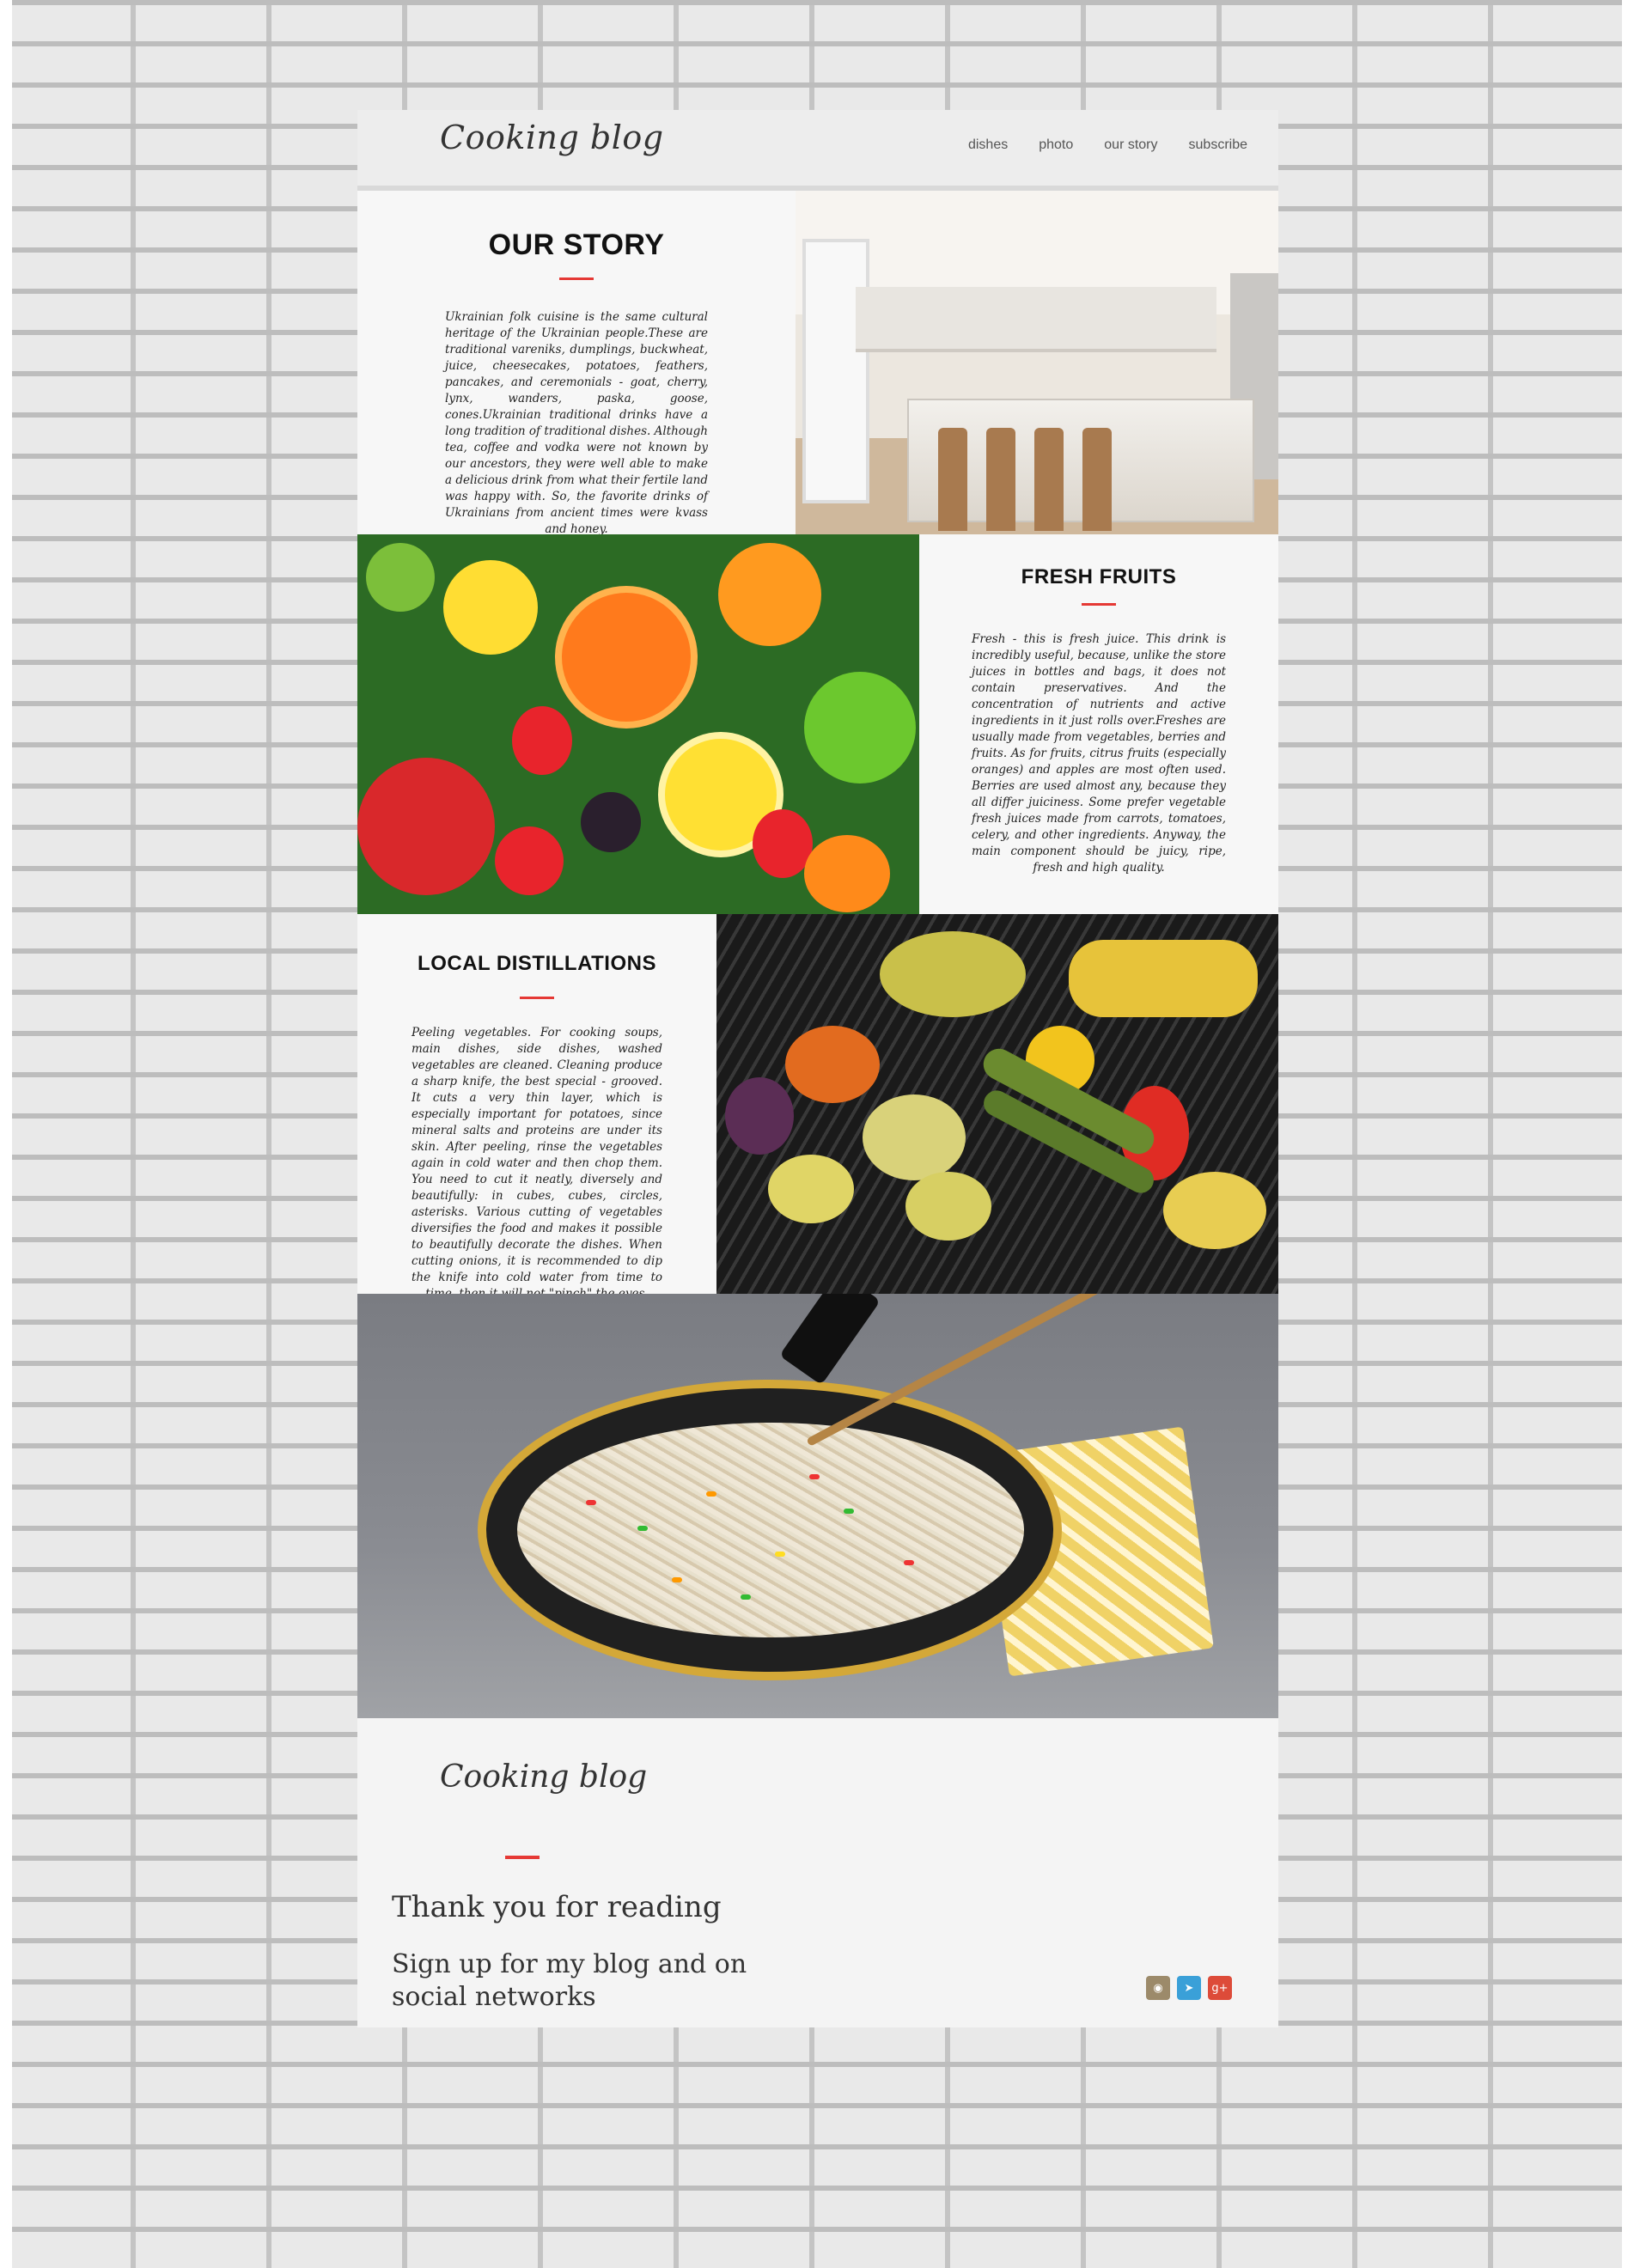 The width and height of the screenshot is (1634, 2268). I want to click on grilled-eggplant, so click(759, 1116).